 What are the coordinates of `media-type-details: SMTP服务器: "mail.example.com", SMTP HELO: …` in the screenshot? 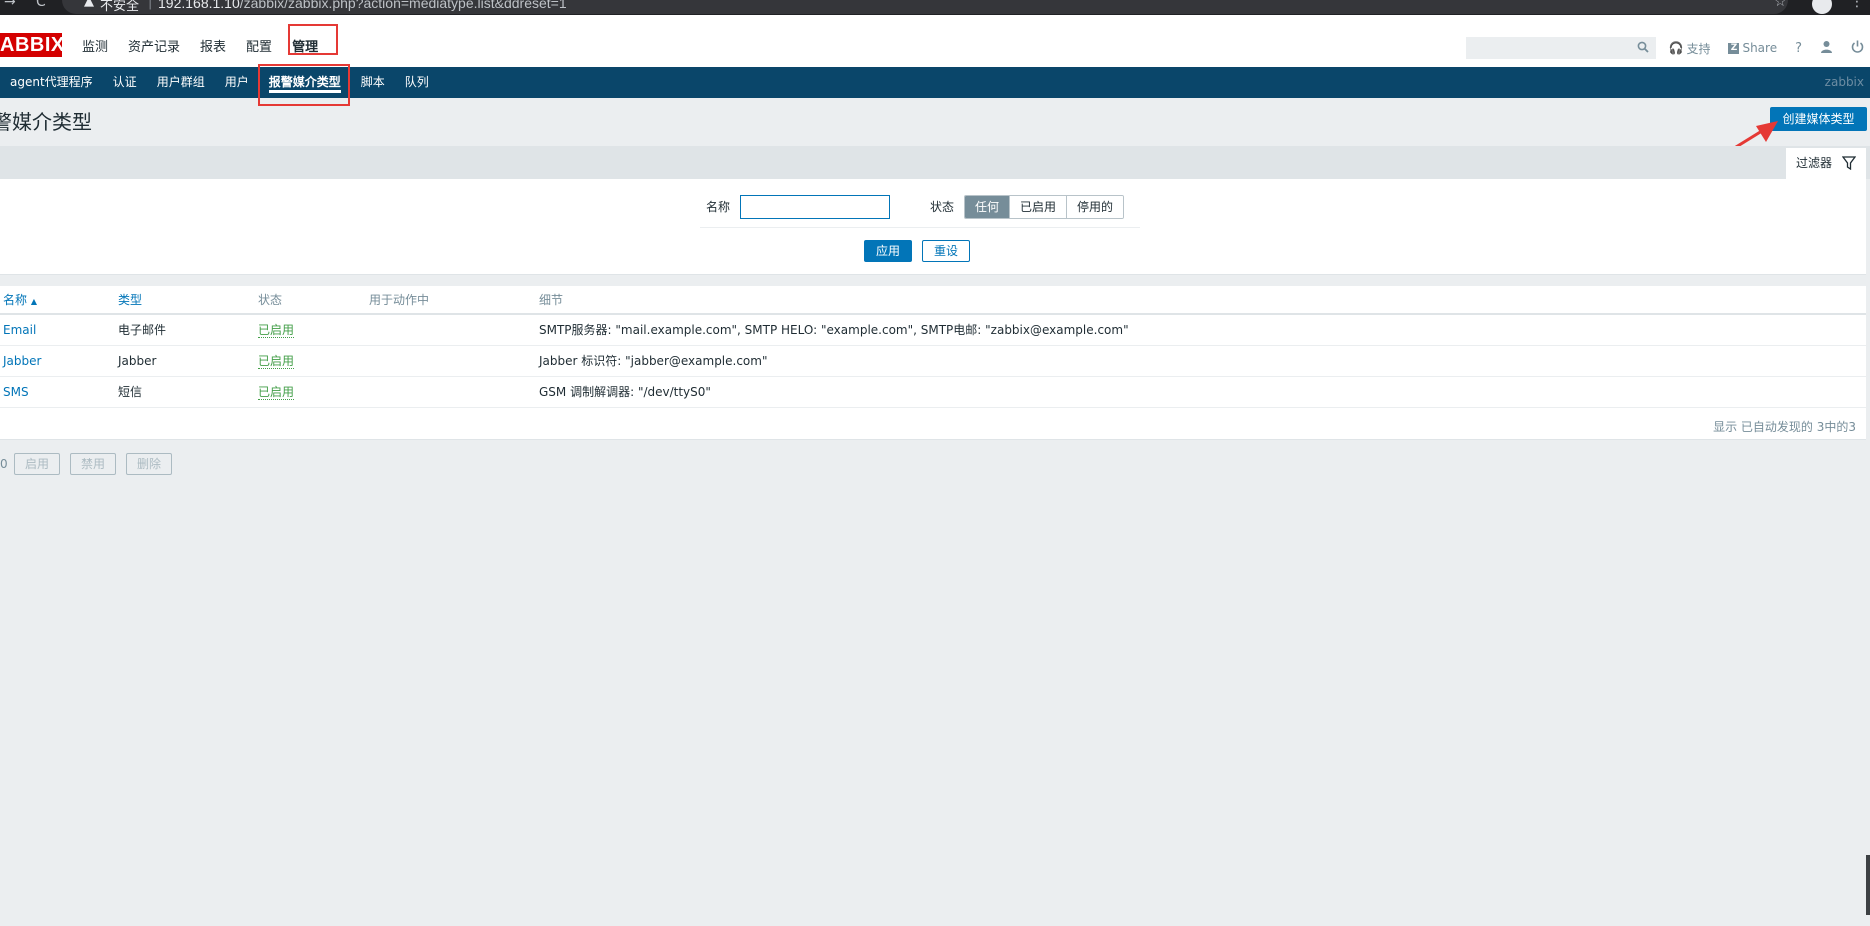 It's located at (1201, 330).